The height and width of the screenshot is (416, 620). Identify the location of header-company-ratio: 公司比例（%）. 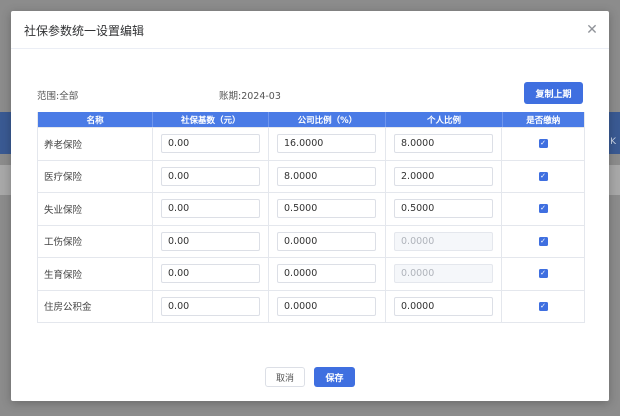
(328, 119).